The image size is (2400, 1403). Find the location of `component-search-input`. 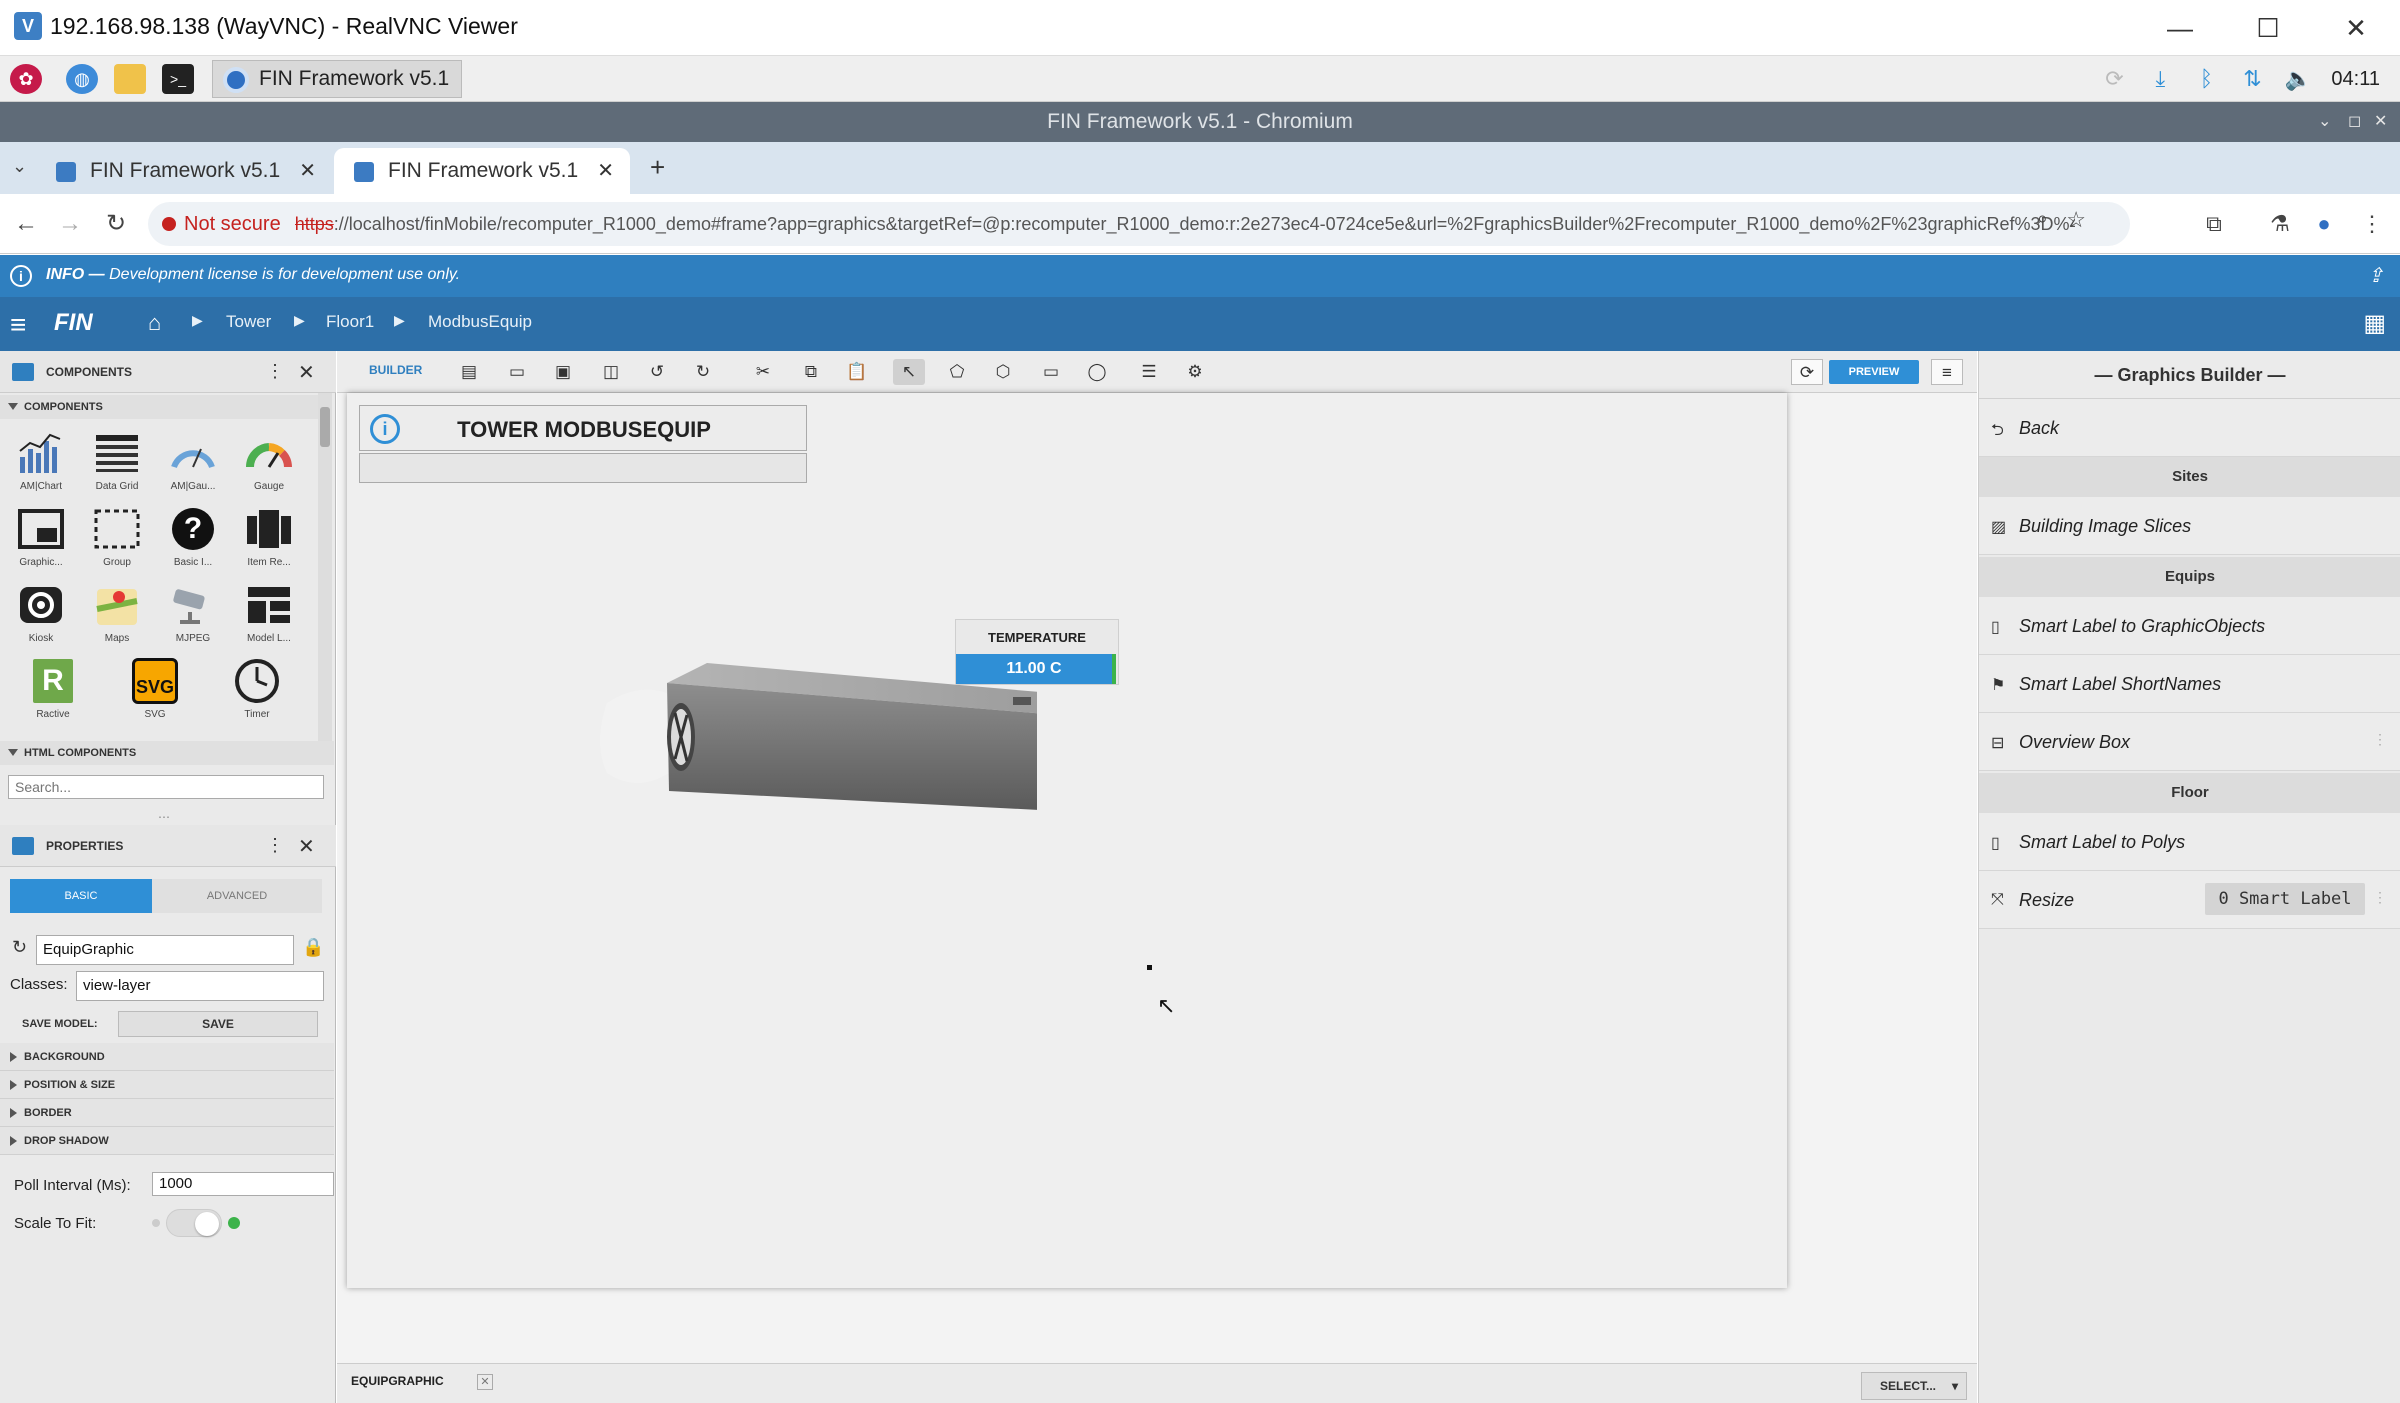

component-search-input is located at coordinates (166, 787).